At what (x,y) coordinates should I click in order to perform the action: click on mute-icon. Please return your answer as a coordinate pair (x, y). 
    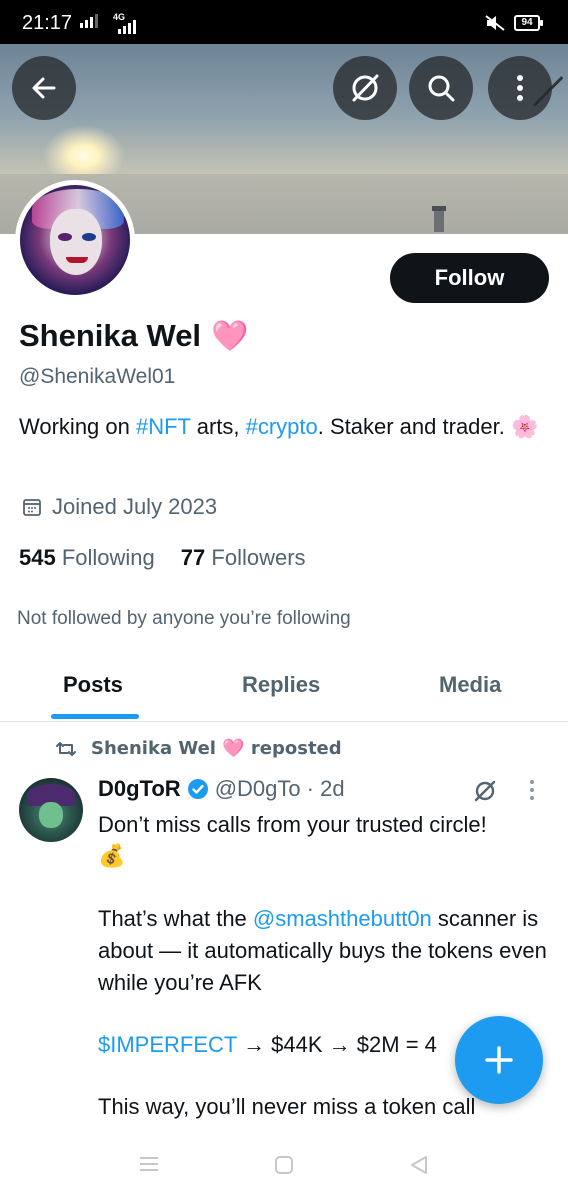
    Looking at the image, I should click on (495, 25).